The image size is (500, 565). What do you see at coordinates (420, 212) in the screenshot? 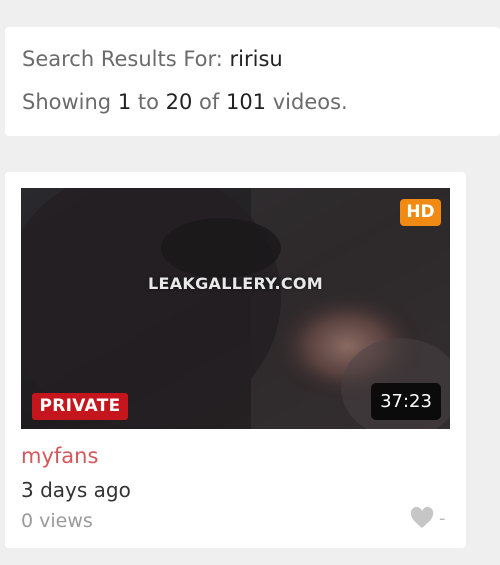
I see `hd-badge: HD` at bounding box center [420, 212].